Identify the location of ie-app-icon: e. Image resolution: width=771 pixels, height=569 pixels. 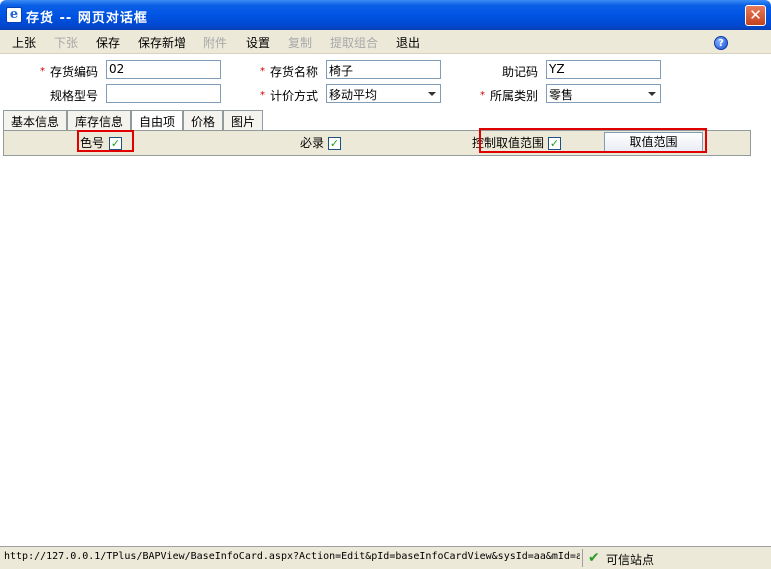
(14, 15).